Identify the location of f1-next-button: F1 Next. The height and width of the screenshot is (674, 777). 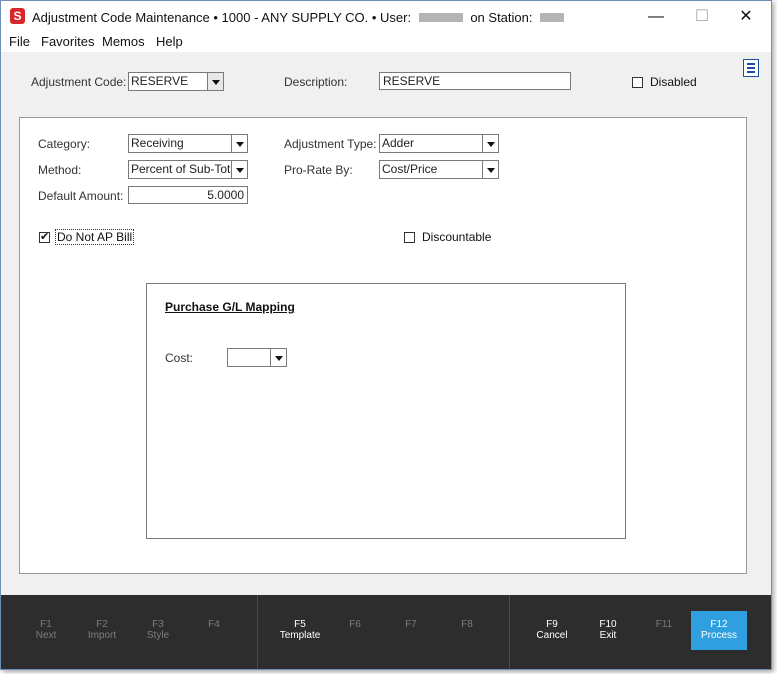
(46, 630).